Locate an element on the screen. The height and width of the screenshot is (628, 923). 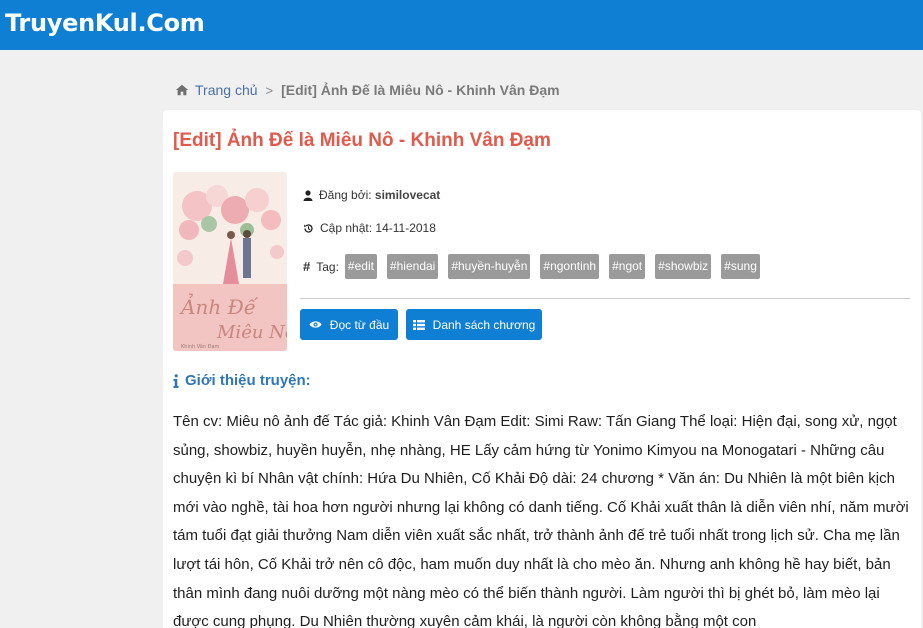
posted-by-value: similovecat is located at coordinates (407, 195).